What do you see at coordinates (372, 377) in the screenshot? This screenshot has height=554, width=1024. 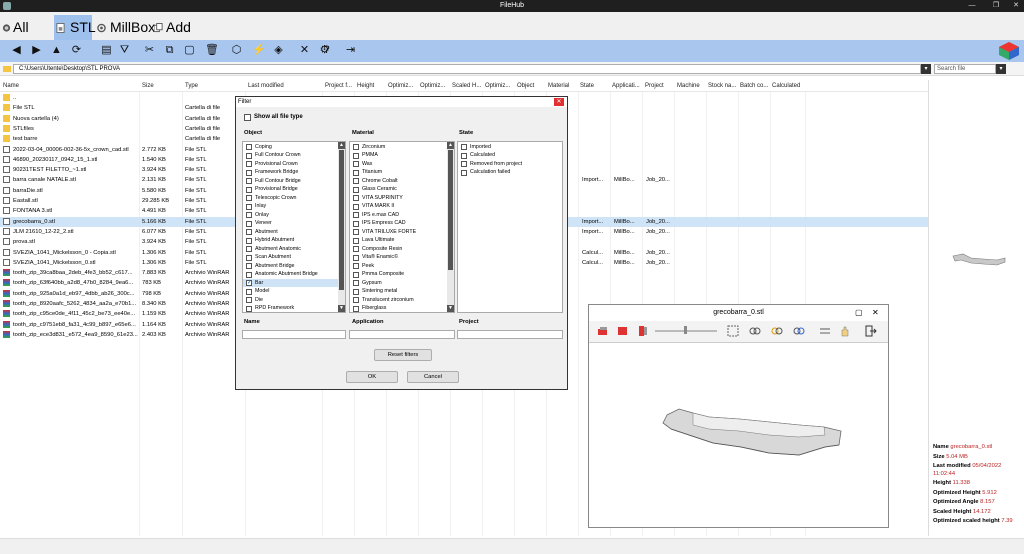 I see `ok-button: OK` at bounding box center [372, 377].